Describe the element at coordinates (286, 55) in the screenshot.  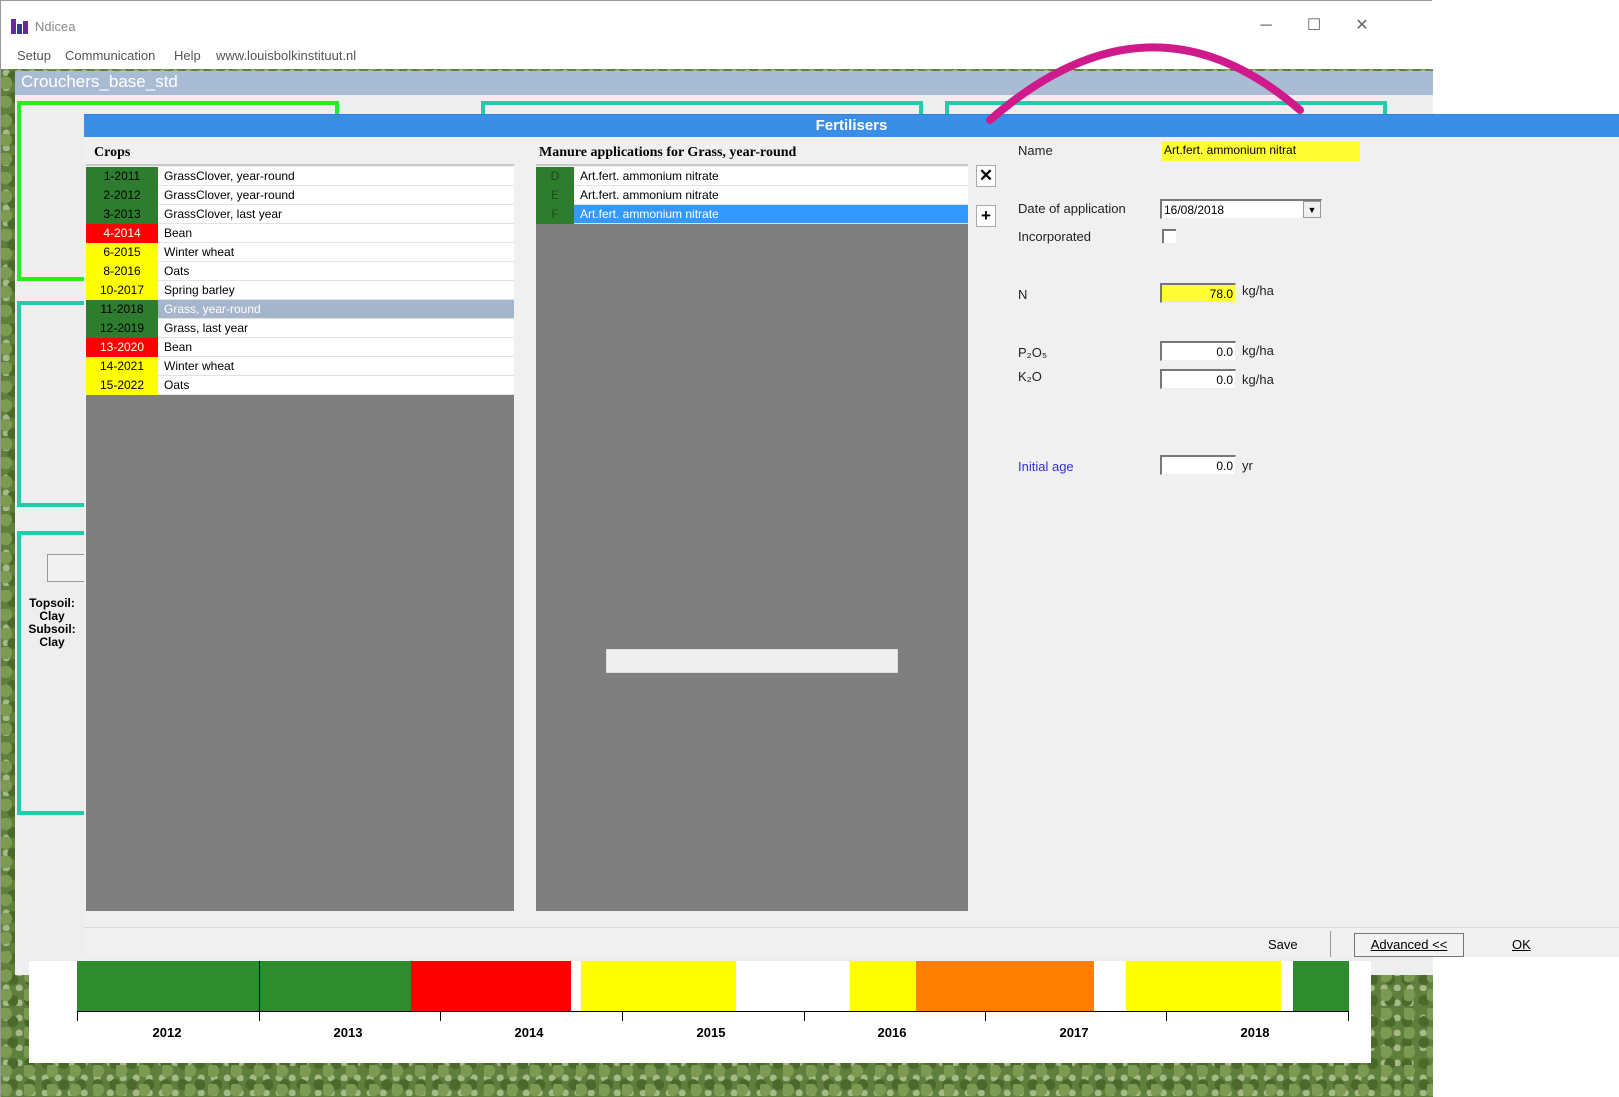
I see `menu-website-link: www.louisbolkinstituut.nl` at that location.